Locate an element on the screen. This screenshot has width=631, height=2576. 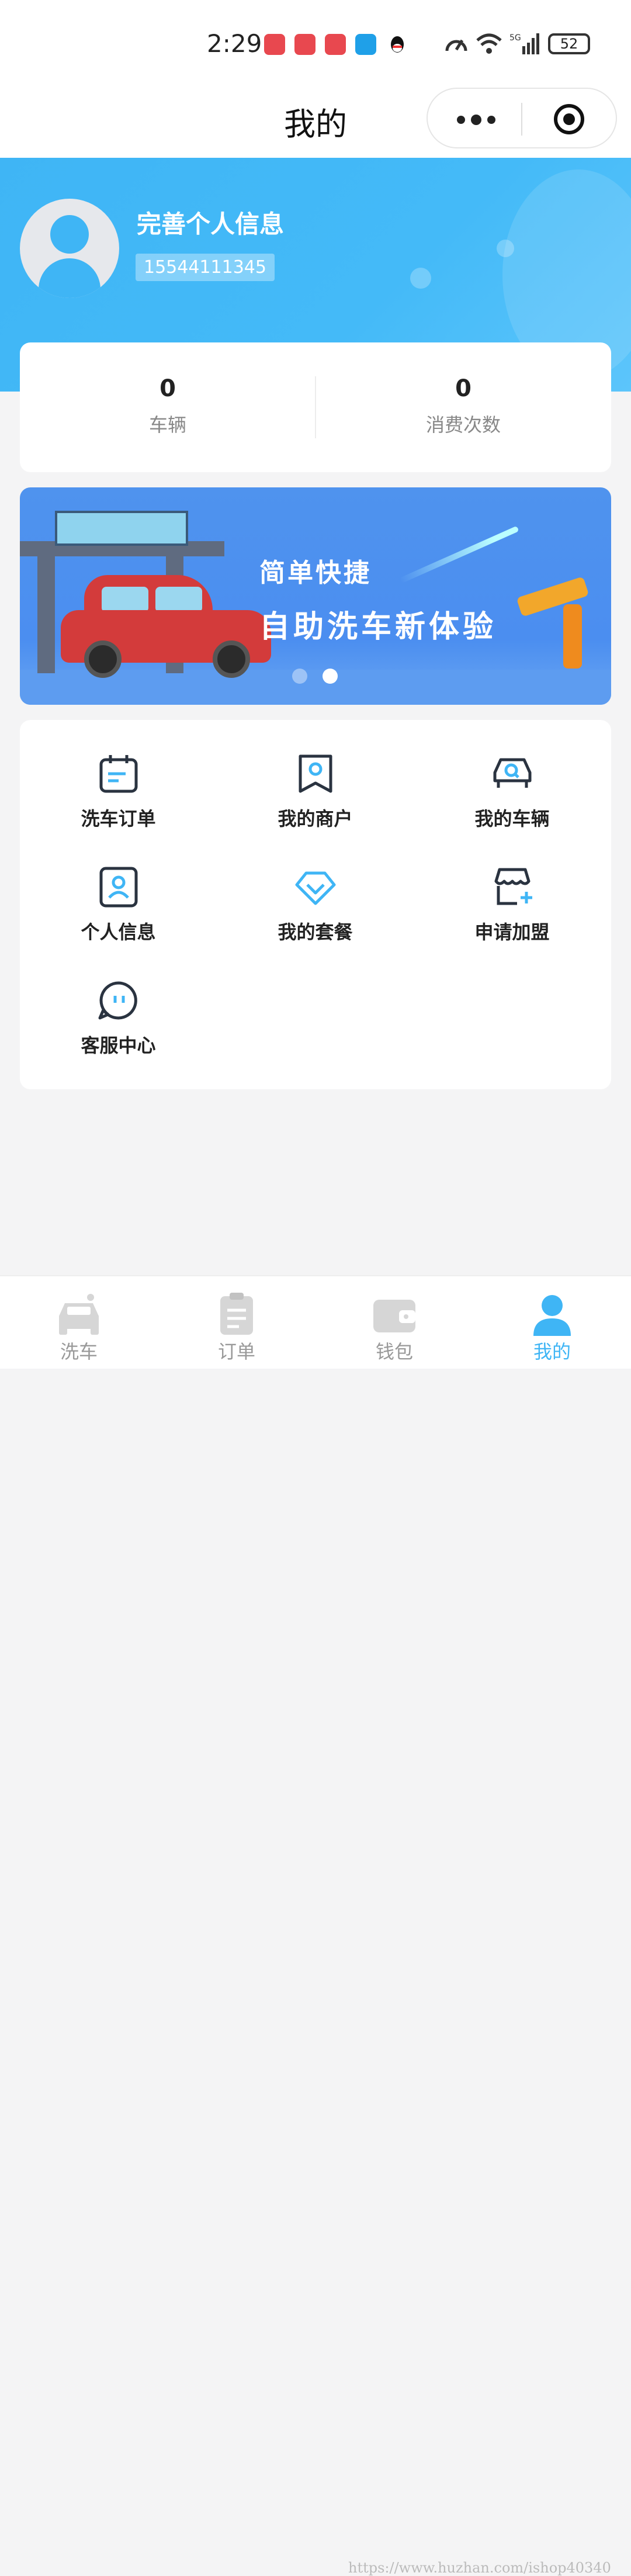
close-target-icon is located at coordinates (569, 119).